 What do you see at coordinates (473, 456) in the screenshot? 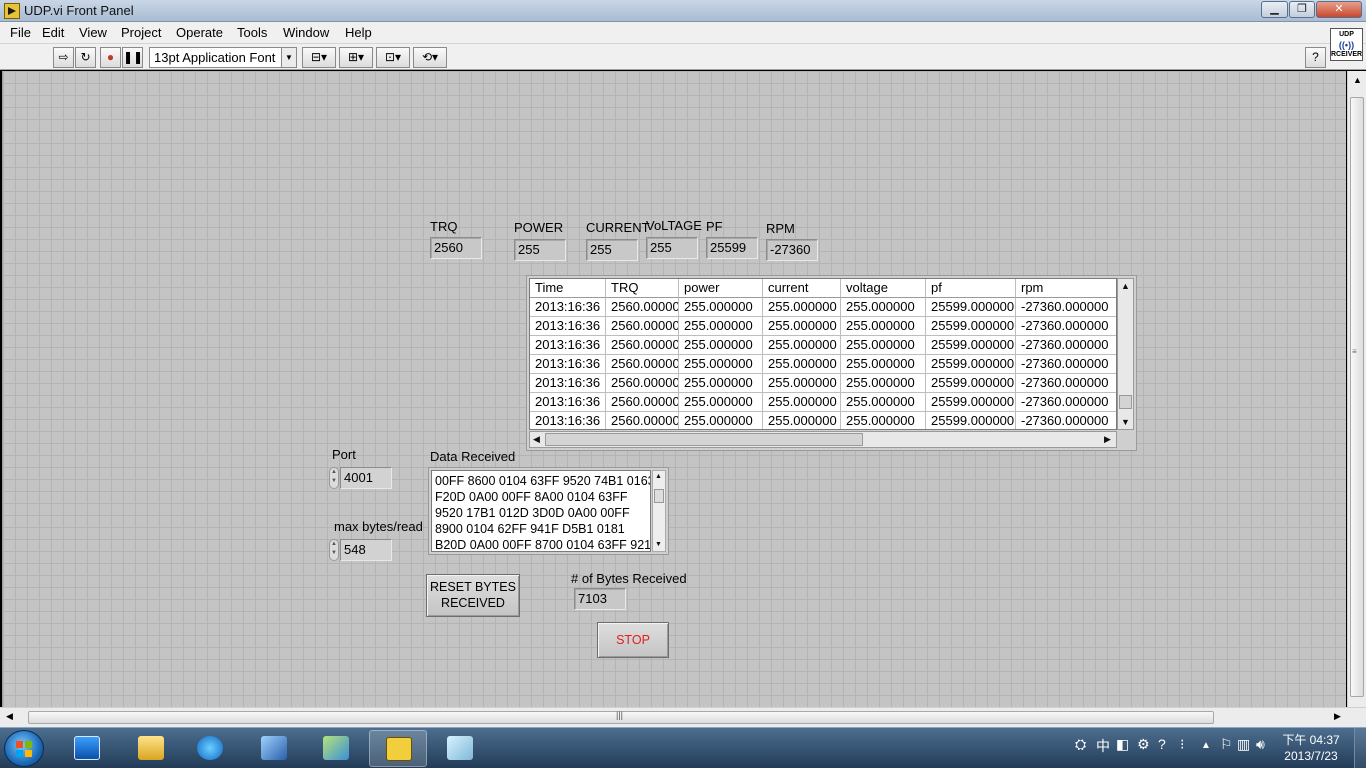
I see `data-received-label: Data Received` at bounding box center [473, 456].